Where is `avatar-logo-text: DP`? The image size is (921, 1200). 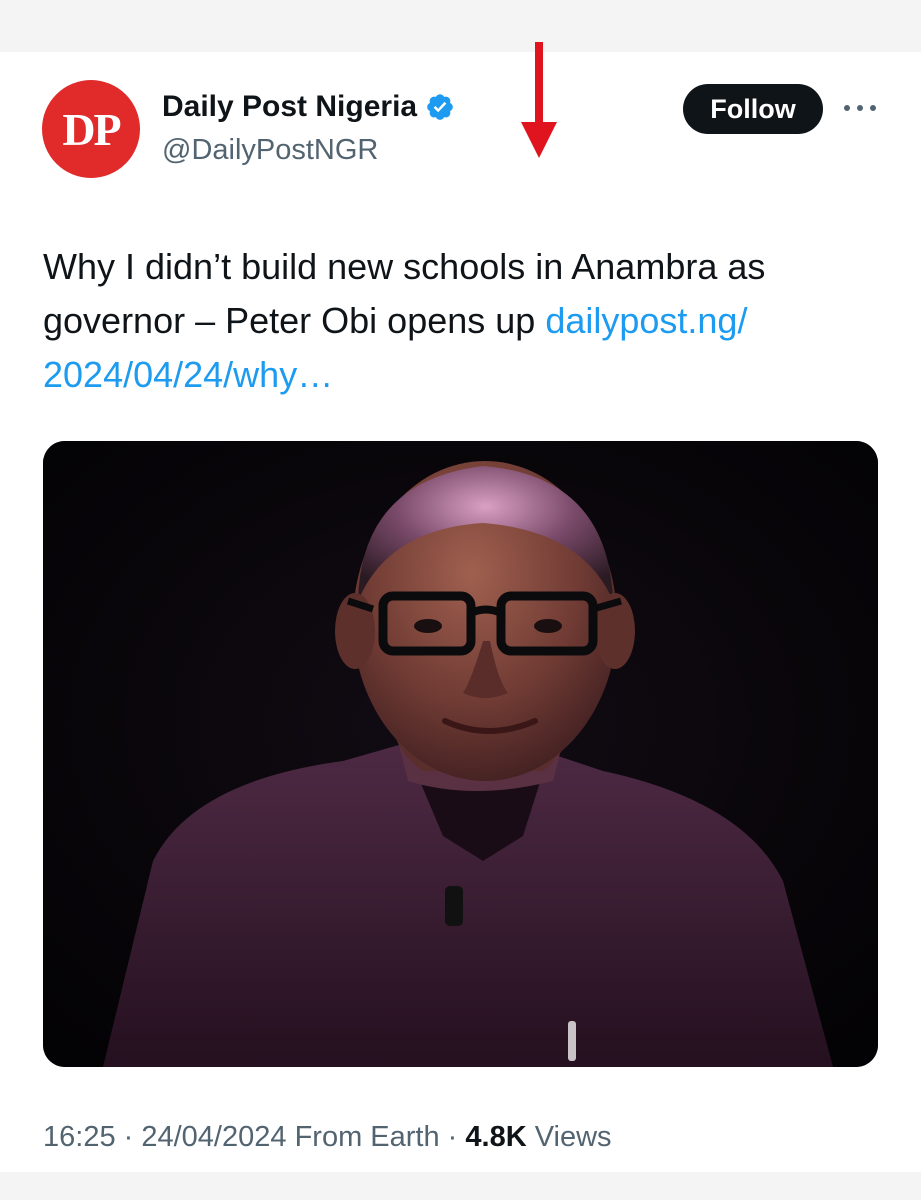 avatar-logo-text: DP is located at coordinates (91, 129).